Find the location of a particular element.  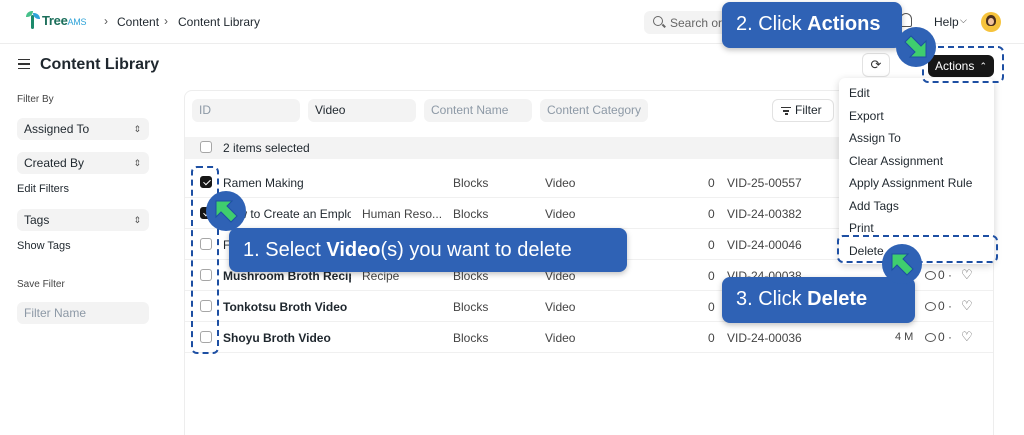

filter-button-label: Filter is located at coordinates (808, 110).